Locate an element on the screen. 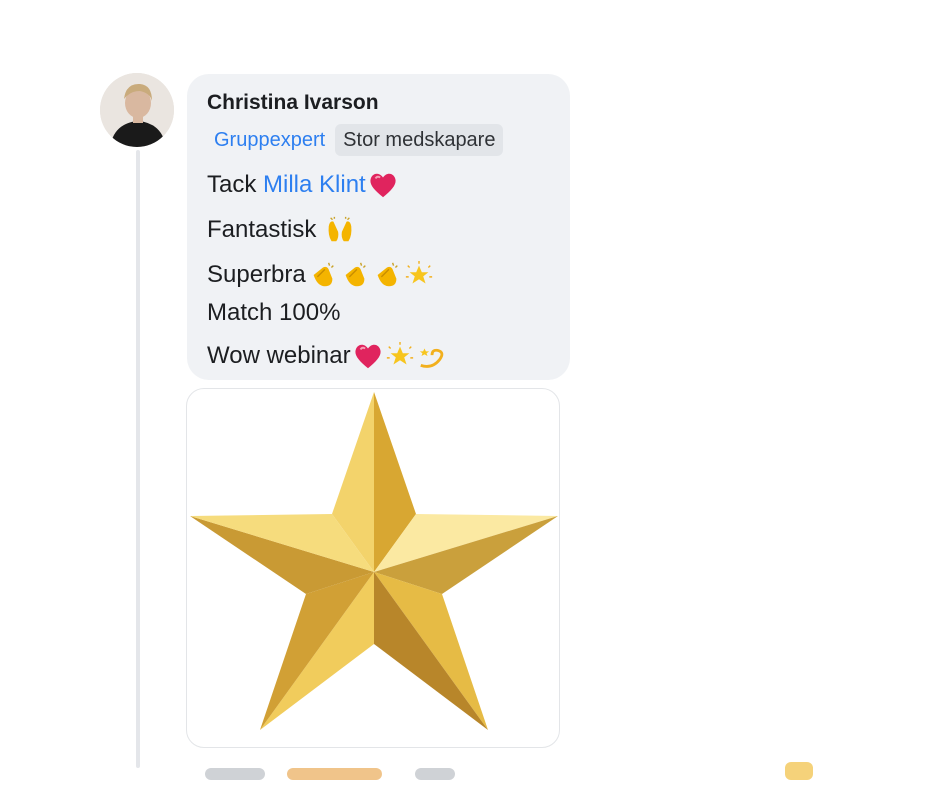  superbra-text: Superbra is located at coordinates (256, 274).